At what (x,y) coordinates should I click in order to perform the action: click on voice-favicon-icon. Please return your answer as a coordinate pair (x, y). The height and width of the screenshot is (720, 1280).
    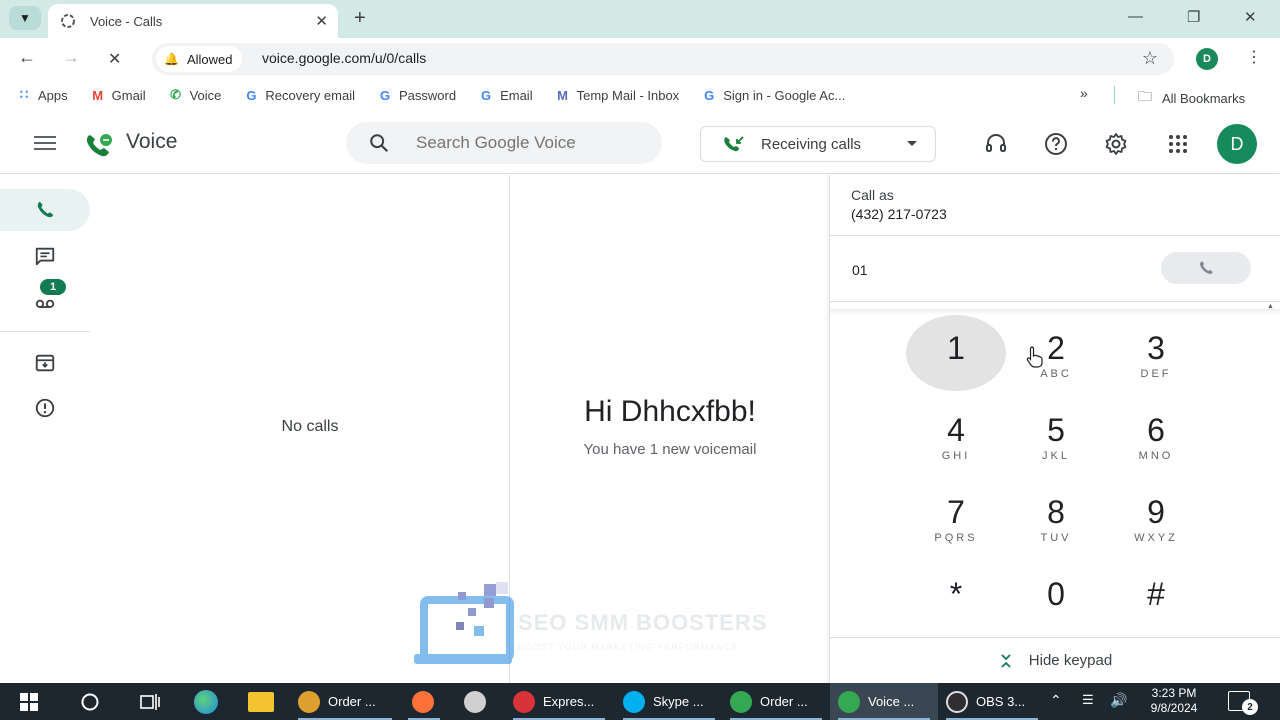
    Looking at the image, I should click on (68, 21).